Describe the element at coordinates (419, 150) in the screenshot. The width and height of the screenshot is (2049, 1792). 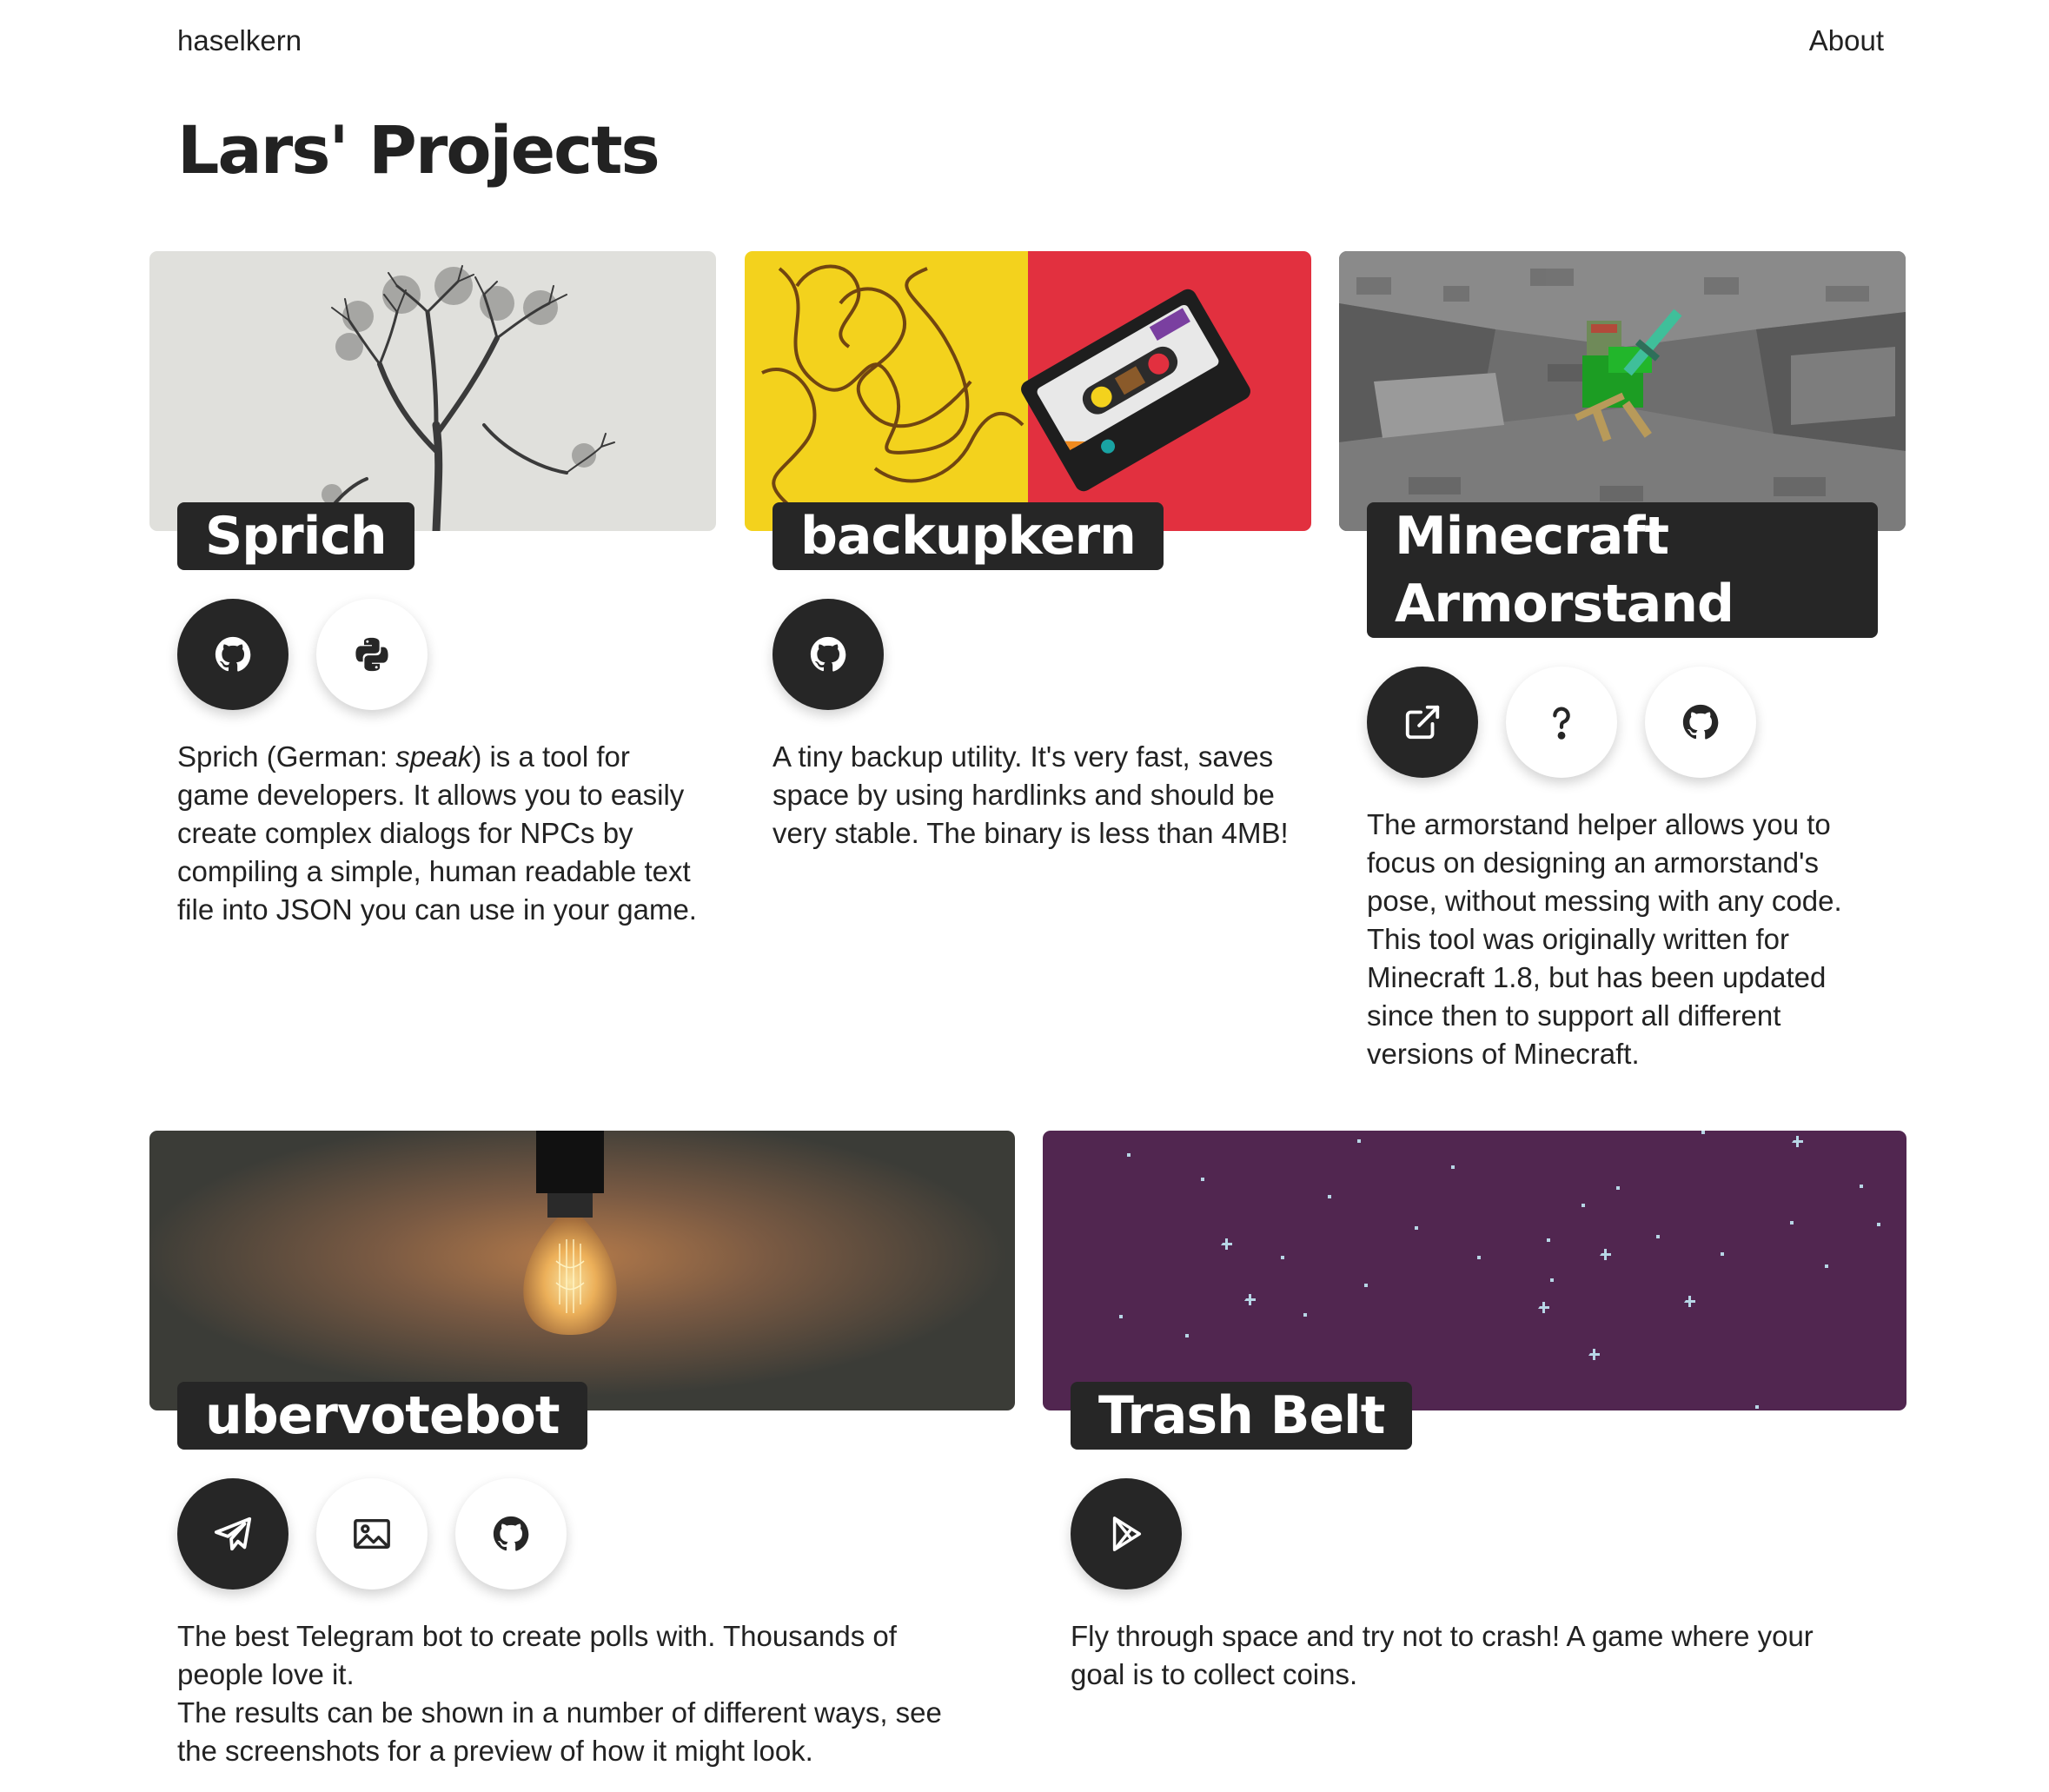
I see `page-title: Lars' Projects` at that location.